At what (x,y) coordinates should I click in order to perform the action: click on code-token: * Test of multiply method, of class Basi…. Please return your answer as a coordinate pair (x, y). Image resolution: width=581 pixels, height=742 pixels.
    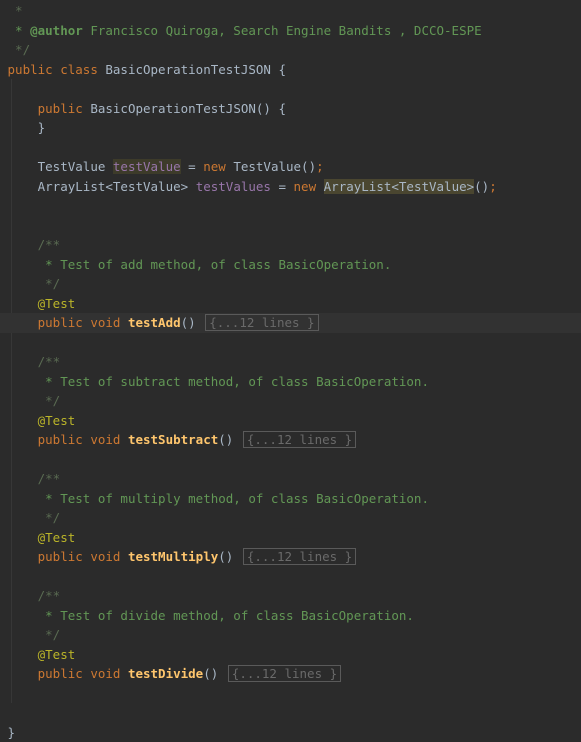
    Looking at the image, I should click on (218, 498).